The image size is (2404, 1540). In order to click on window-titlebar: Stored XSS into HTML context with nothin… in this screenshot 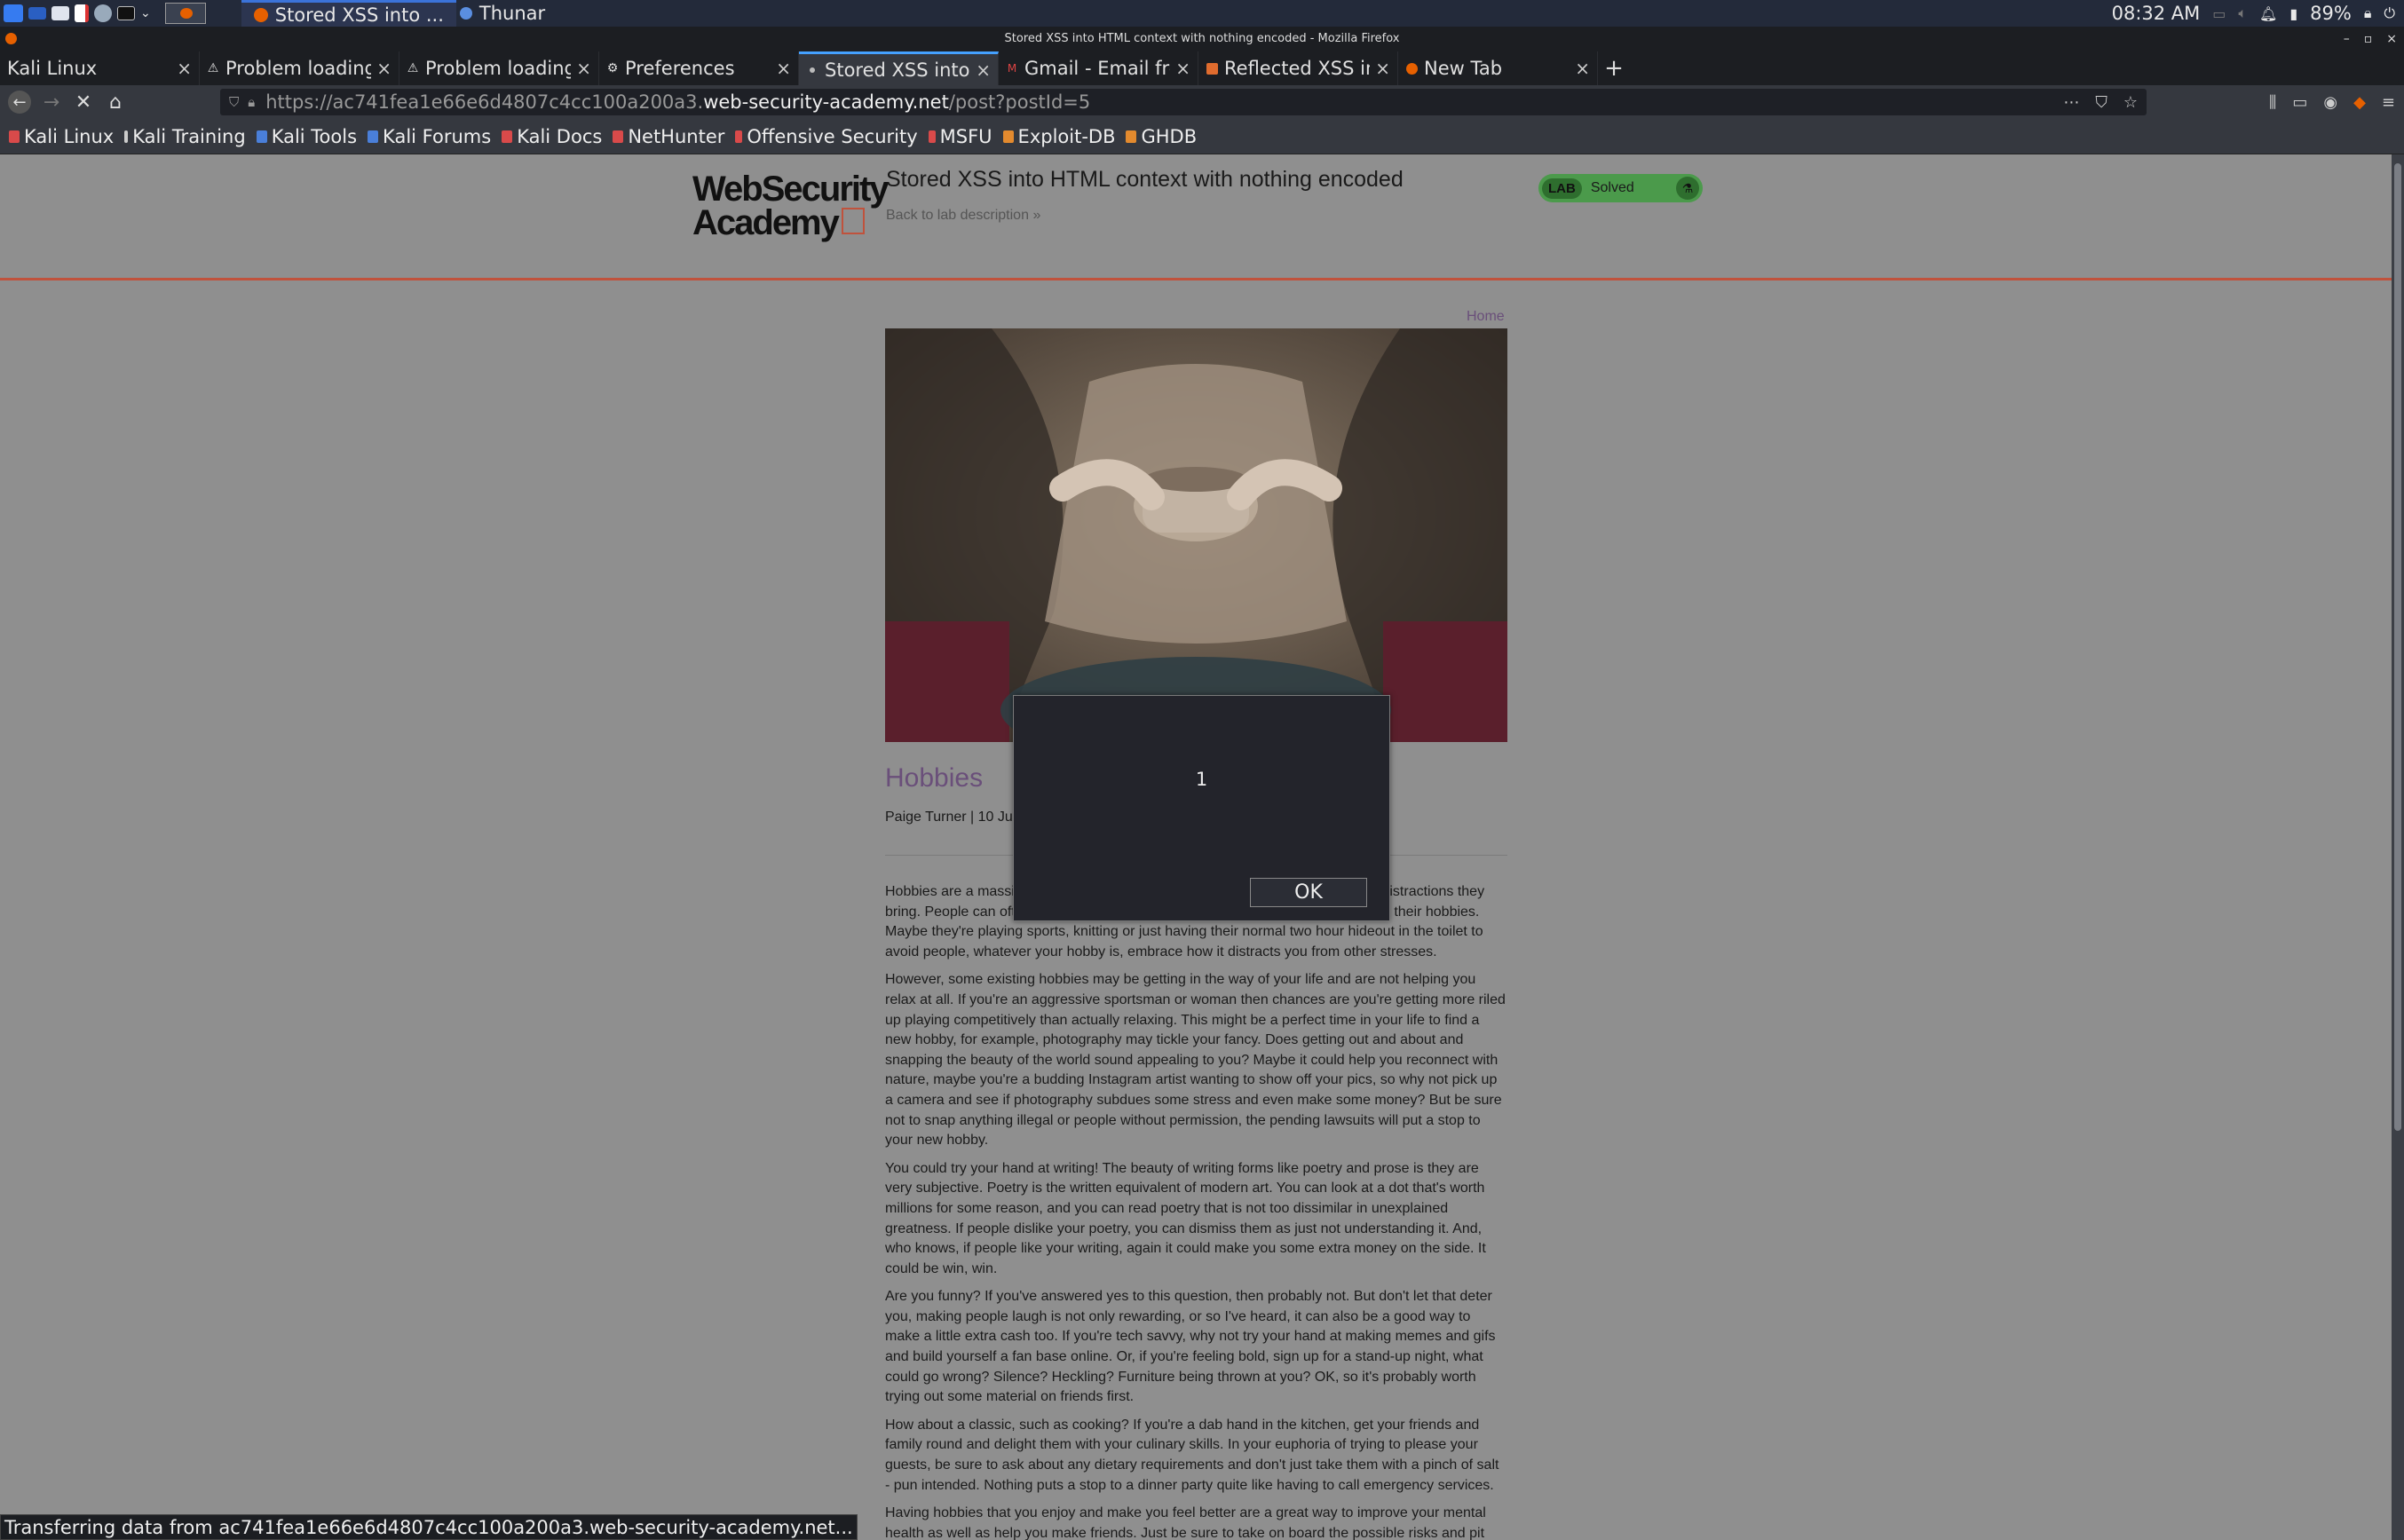, I will do `click(1202, 39)`.